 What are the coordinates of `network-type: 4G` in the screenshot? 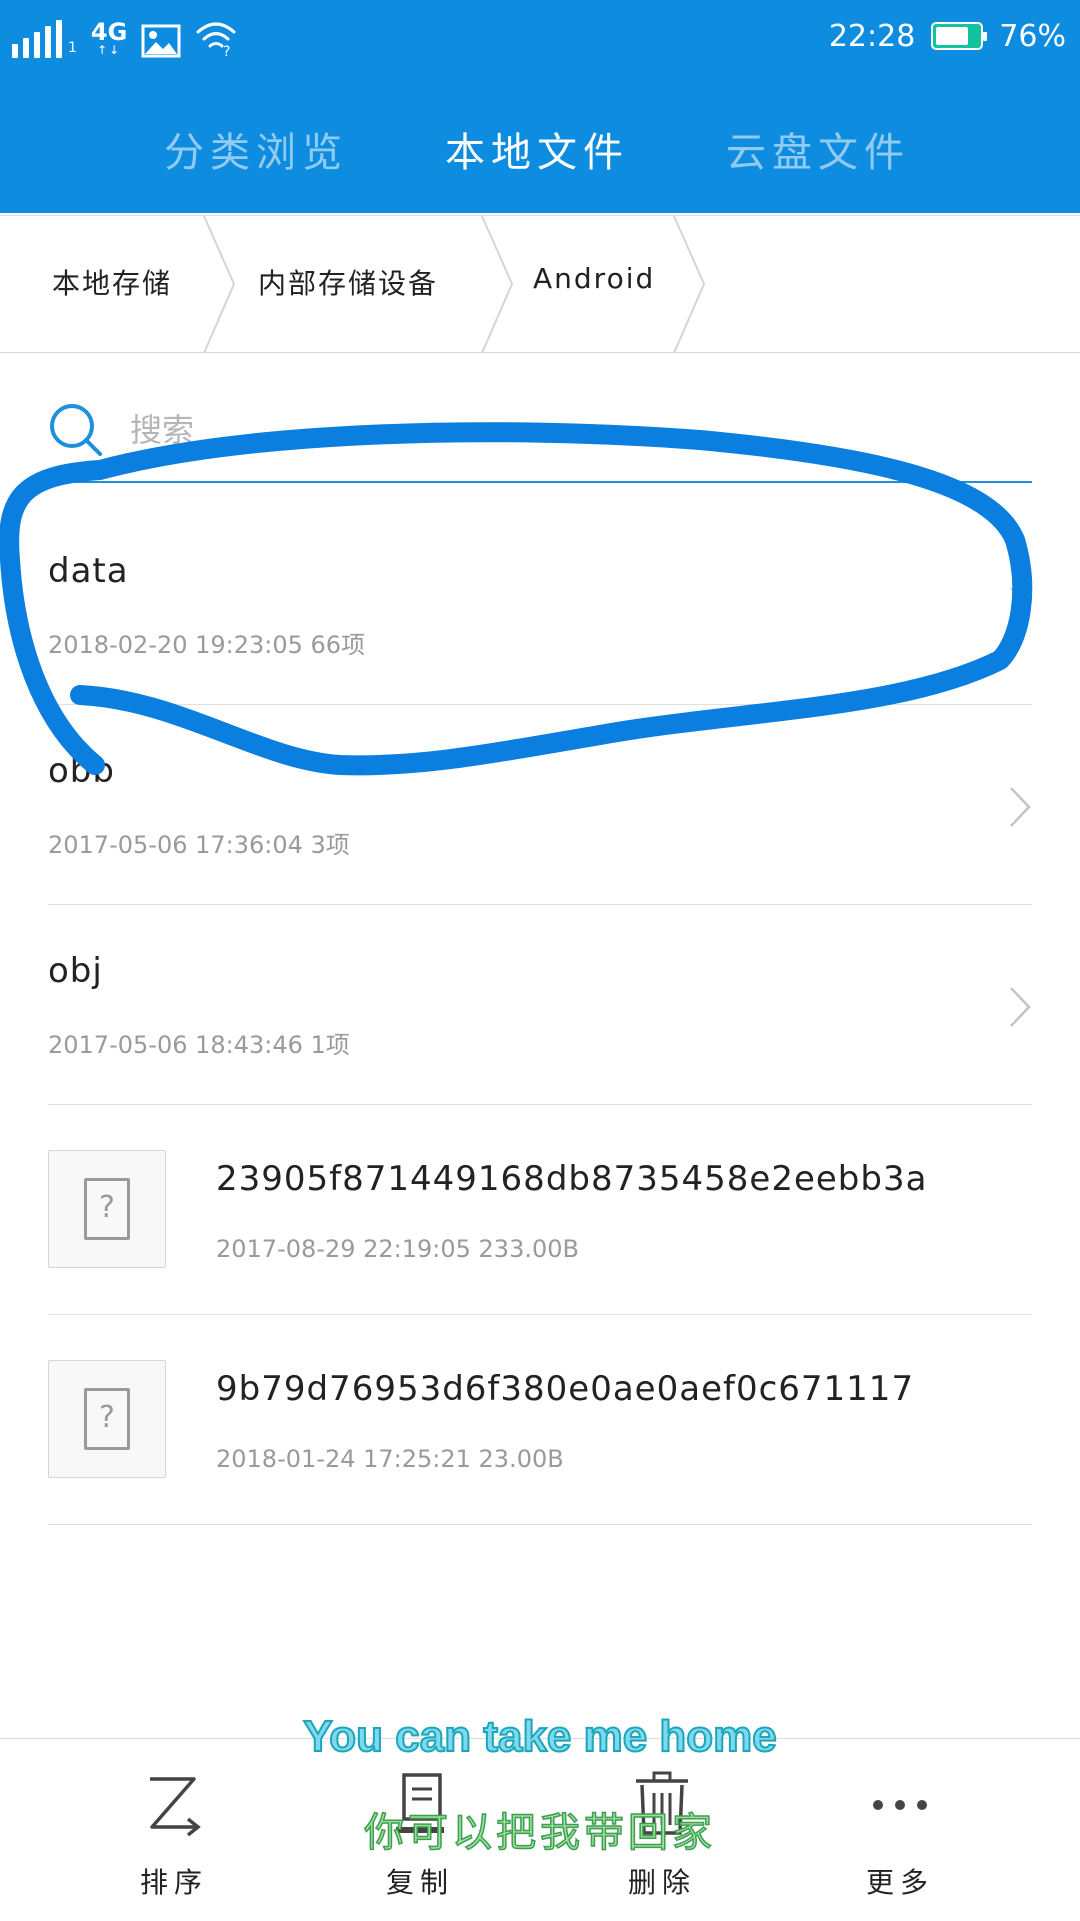 It's located at (109, 32).